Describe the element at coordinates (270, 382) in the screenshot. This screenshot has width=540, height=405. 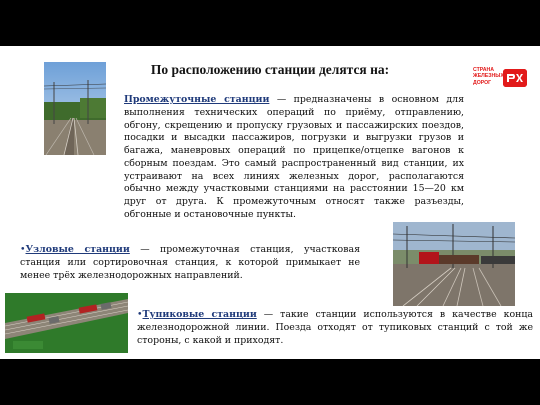
I see `bottom-letterbox` at that location.